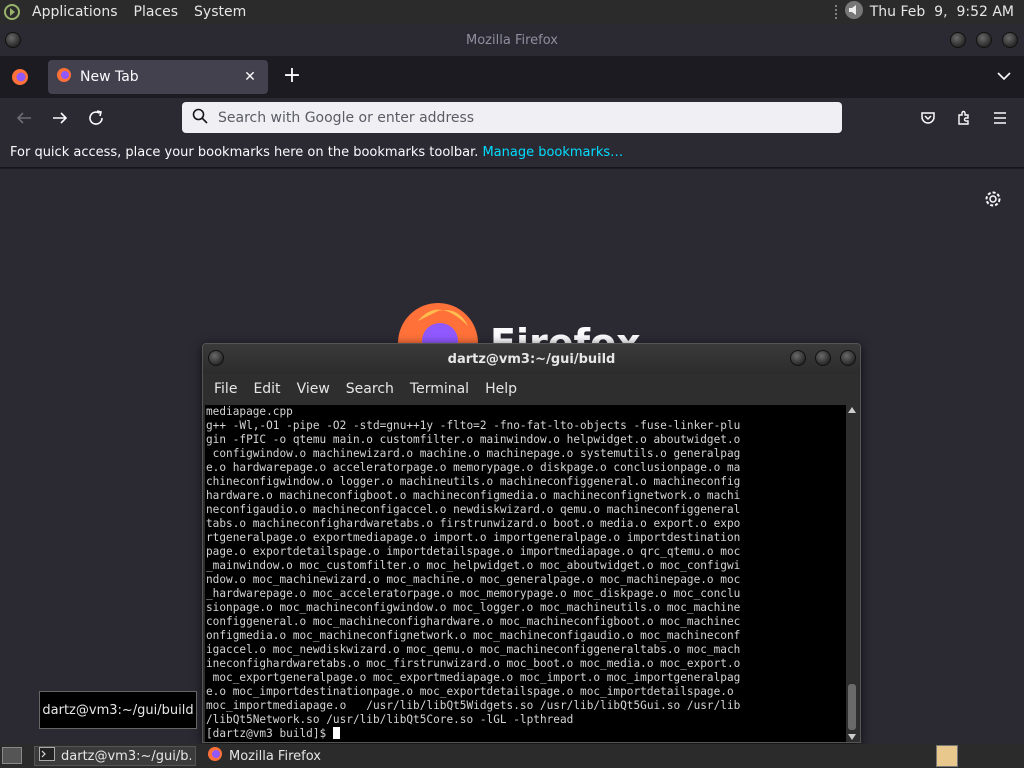 The height and width of the screenshot is (768, 1024). I want to click on terminal-prompt-line: [dartz@vm3 build]$, so click(526, 734).